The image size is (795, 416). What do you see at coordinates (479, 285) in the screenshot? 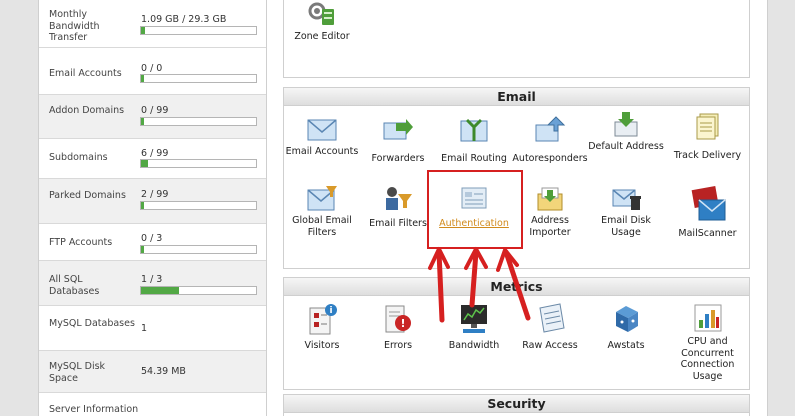
I see `annotation-arrows` at bounding box center [479, 285].